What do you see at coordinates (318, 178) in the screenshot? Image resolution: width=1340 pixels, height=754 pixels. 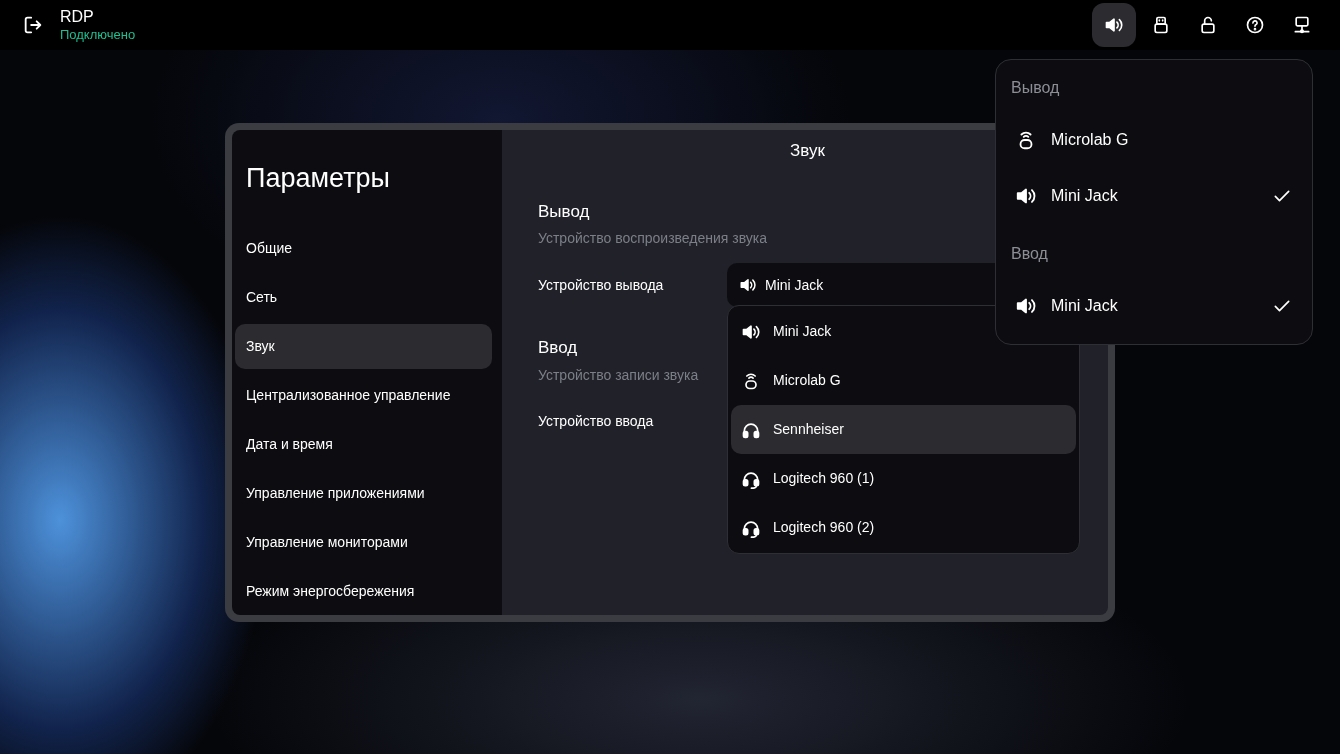 I see `settings-title: Параметры` at bounding box center [318, 178].